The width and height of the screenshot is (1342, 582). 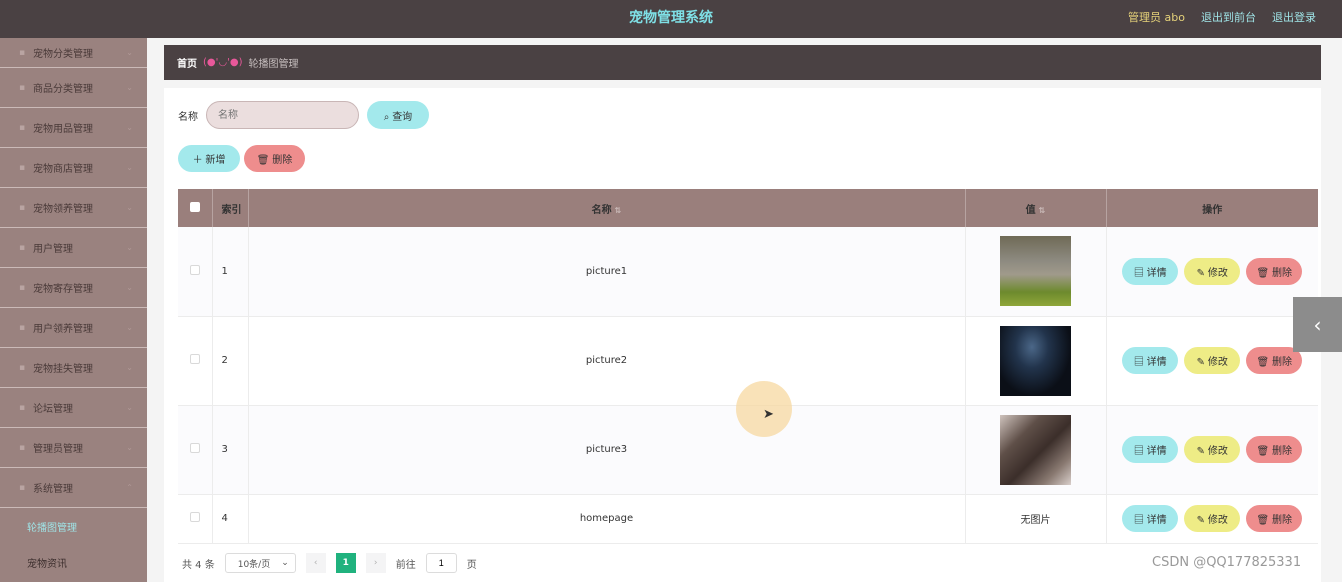 What do you see at coordinates (73, 248) in the screenshot?
I see `sidebar-item-users: ▪ 用户管理 ⌄` at bounding box center [73, 248].